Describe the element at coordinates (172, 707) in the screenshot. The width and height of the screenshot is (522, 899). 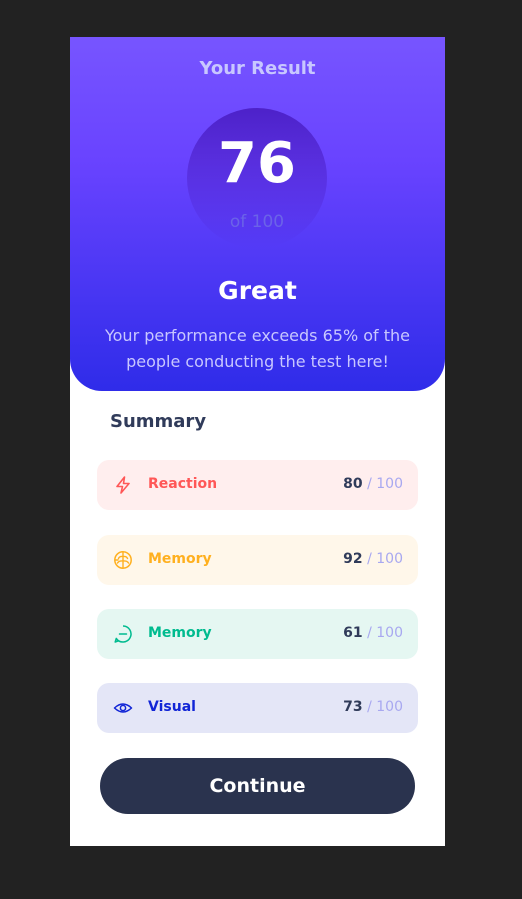
I see `summary-row-label: Visual` at that location.